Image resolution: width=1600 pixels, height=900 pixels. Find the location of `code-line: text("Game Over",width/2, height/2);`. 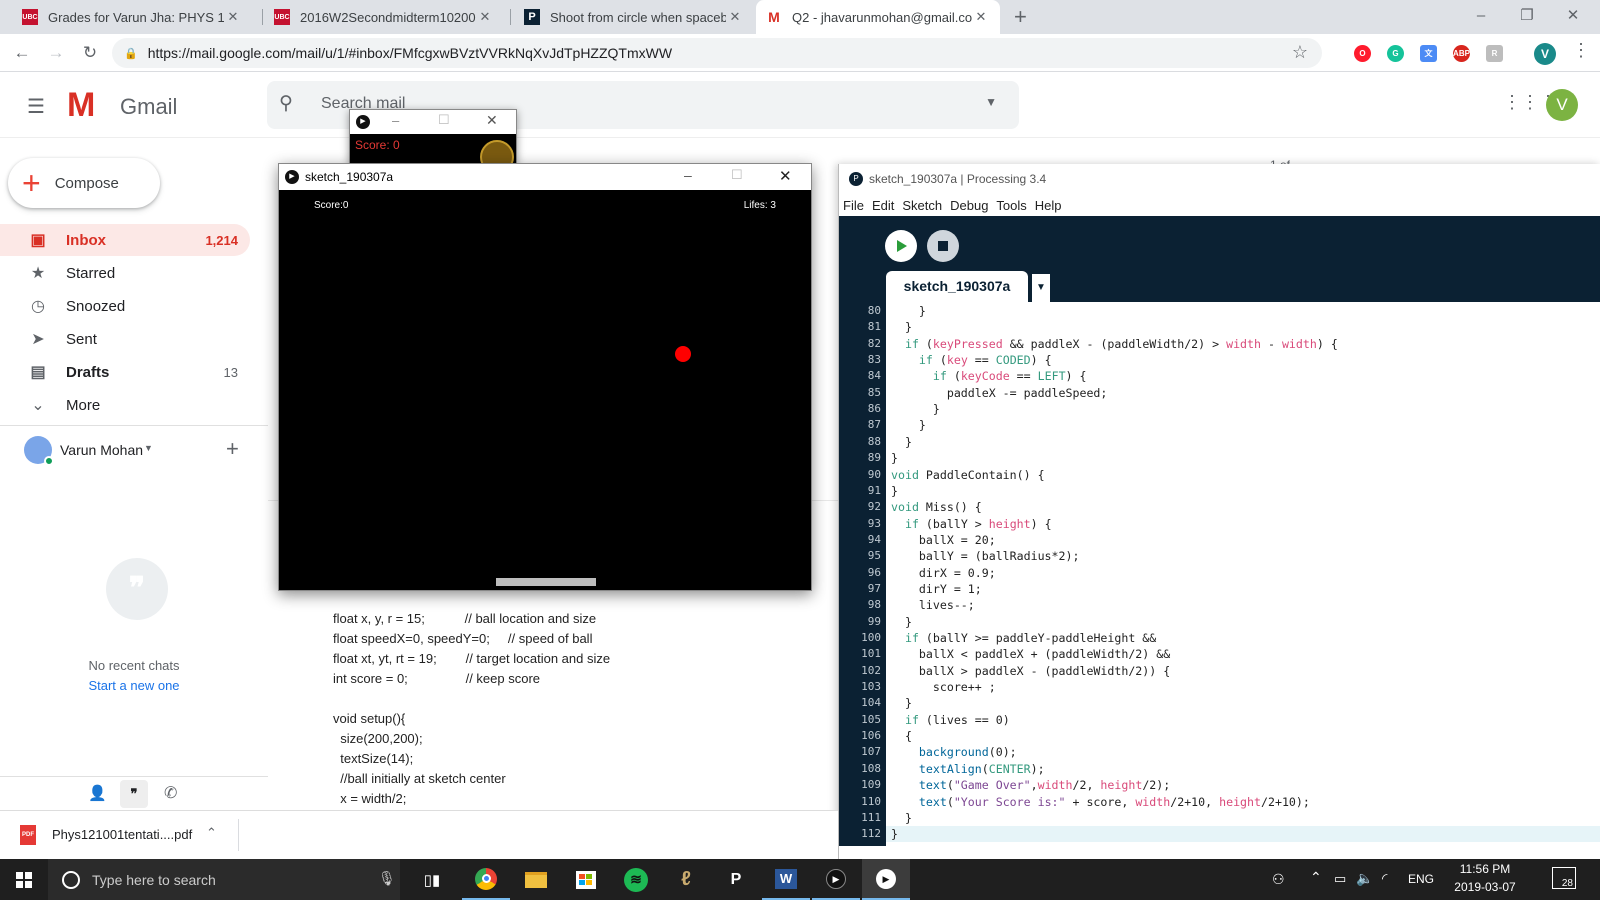

code-line: text("Game Over",width/2, height/2); is located at coordinates (1030, 785).